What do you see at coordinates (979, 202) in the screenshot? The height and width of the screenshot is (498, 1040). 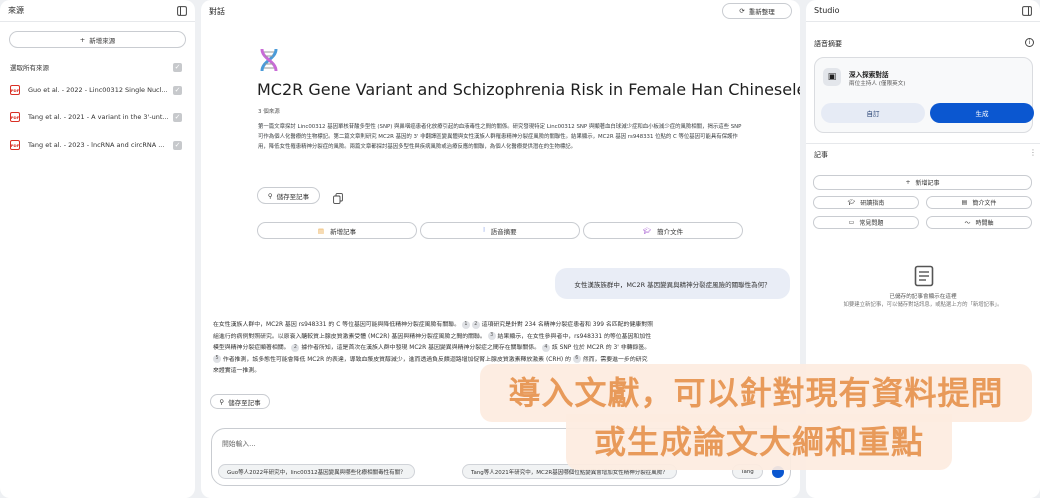 I see `briefing-doc-button: ▤ 簡介文件` at bounding box center [979, 202].